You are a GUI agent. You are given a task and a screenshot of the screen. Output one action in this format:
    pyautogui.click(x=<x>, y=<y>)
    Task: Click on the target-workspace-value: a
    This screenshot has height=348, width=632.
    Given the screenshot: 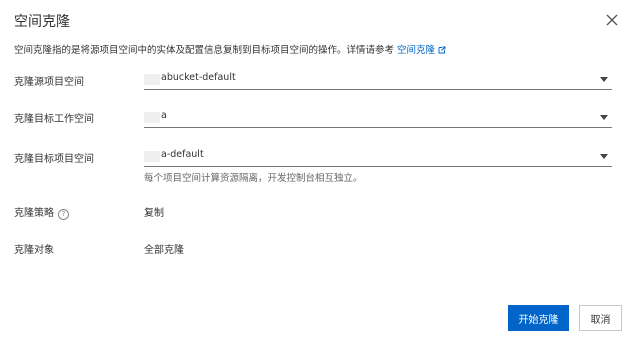 What is the action you would take?
    pyautogui.click(x=164, y=115)
    